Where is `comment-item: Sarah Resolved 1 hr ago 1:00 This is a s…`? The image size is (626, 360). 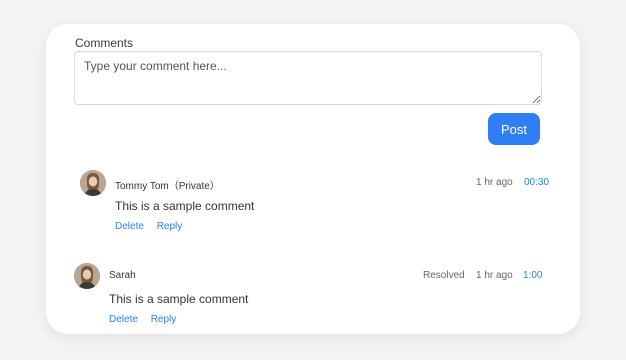 comment-item: Sarah Resolved 1 hr ago 1:00 This is a s… is located at coordinates (314, 298).